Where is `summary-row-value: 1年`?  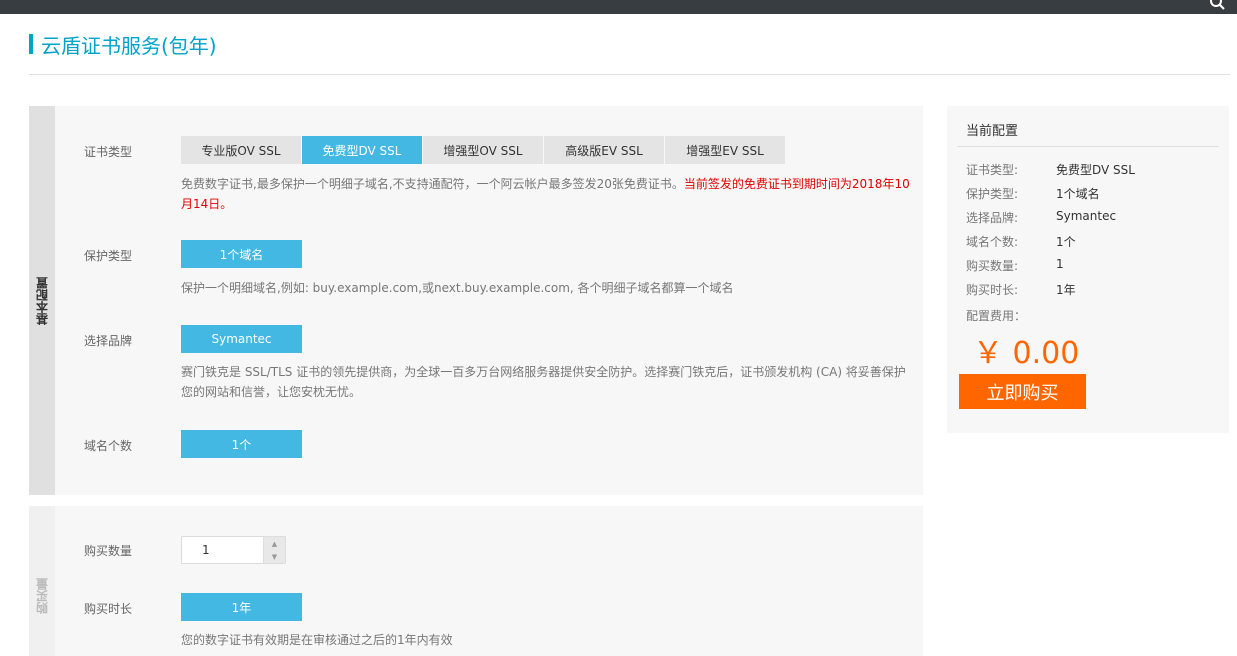 summary-row-value: 1年 is located at coordinates (1066, 290).